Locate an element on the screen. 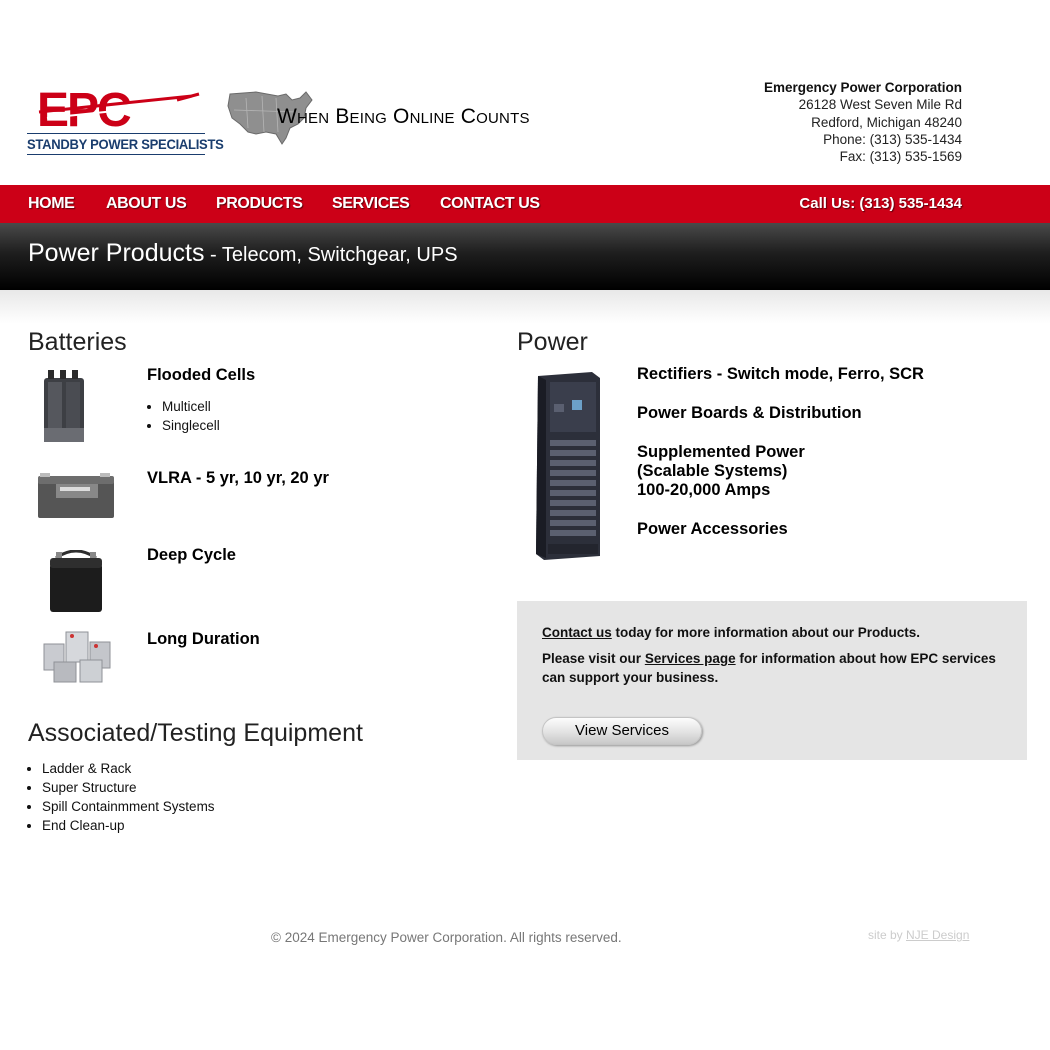  nav-about-us: ABOUT US is located at coordinates (146, 204).